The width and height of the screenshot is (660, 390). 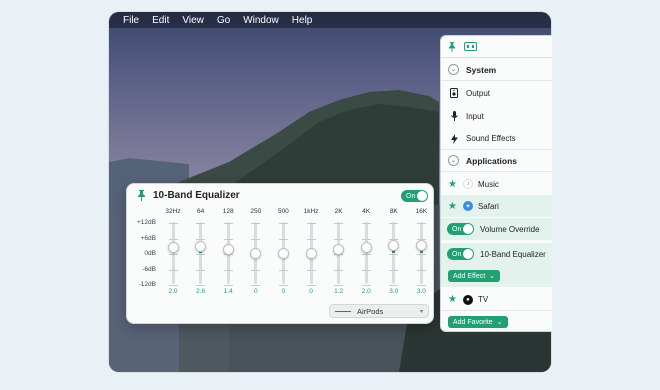 What do you see at coordinates (414, 196) in the screenshot?
I see `equalizer-on-toggle: On` at bounding box center [414, 196].